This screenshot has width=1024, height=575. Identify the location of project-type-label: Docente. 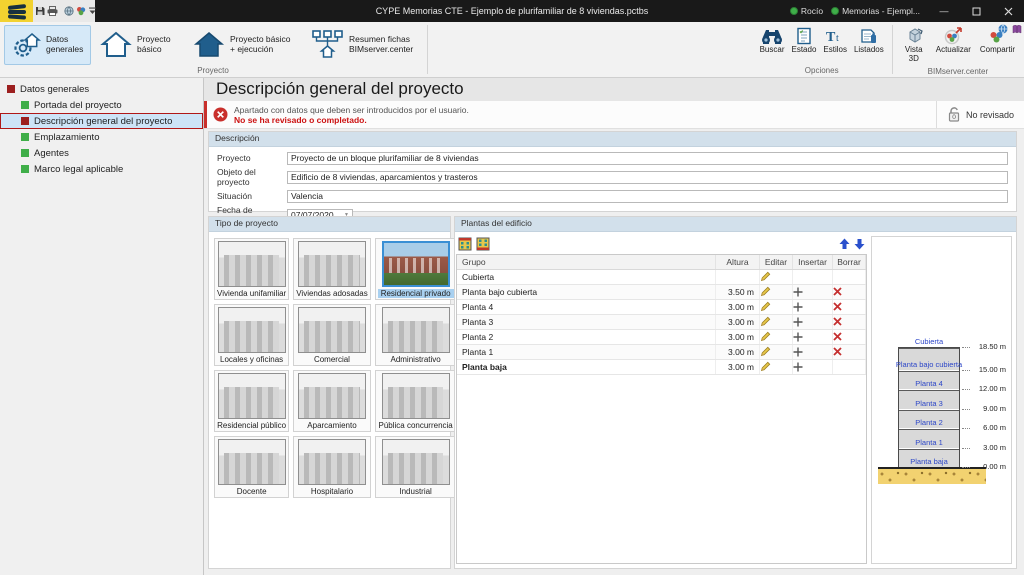
(251, 491).